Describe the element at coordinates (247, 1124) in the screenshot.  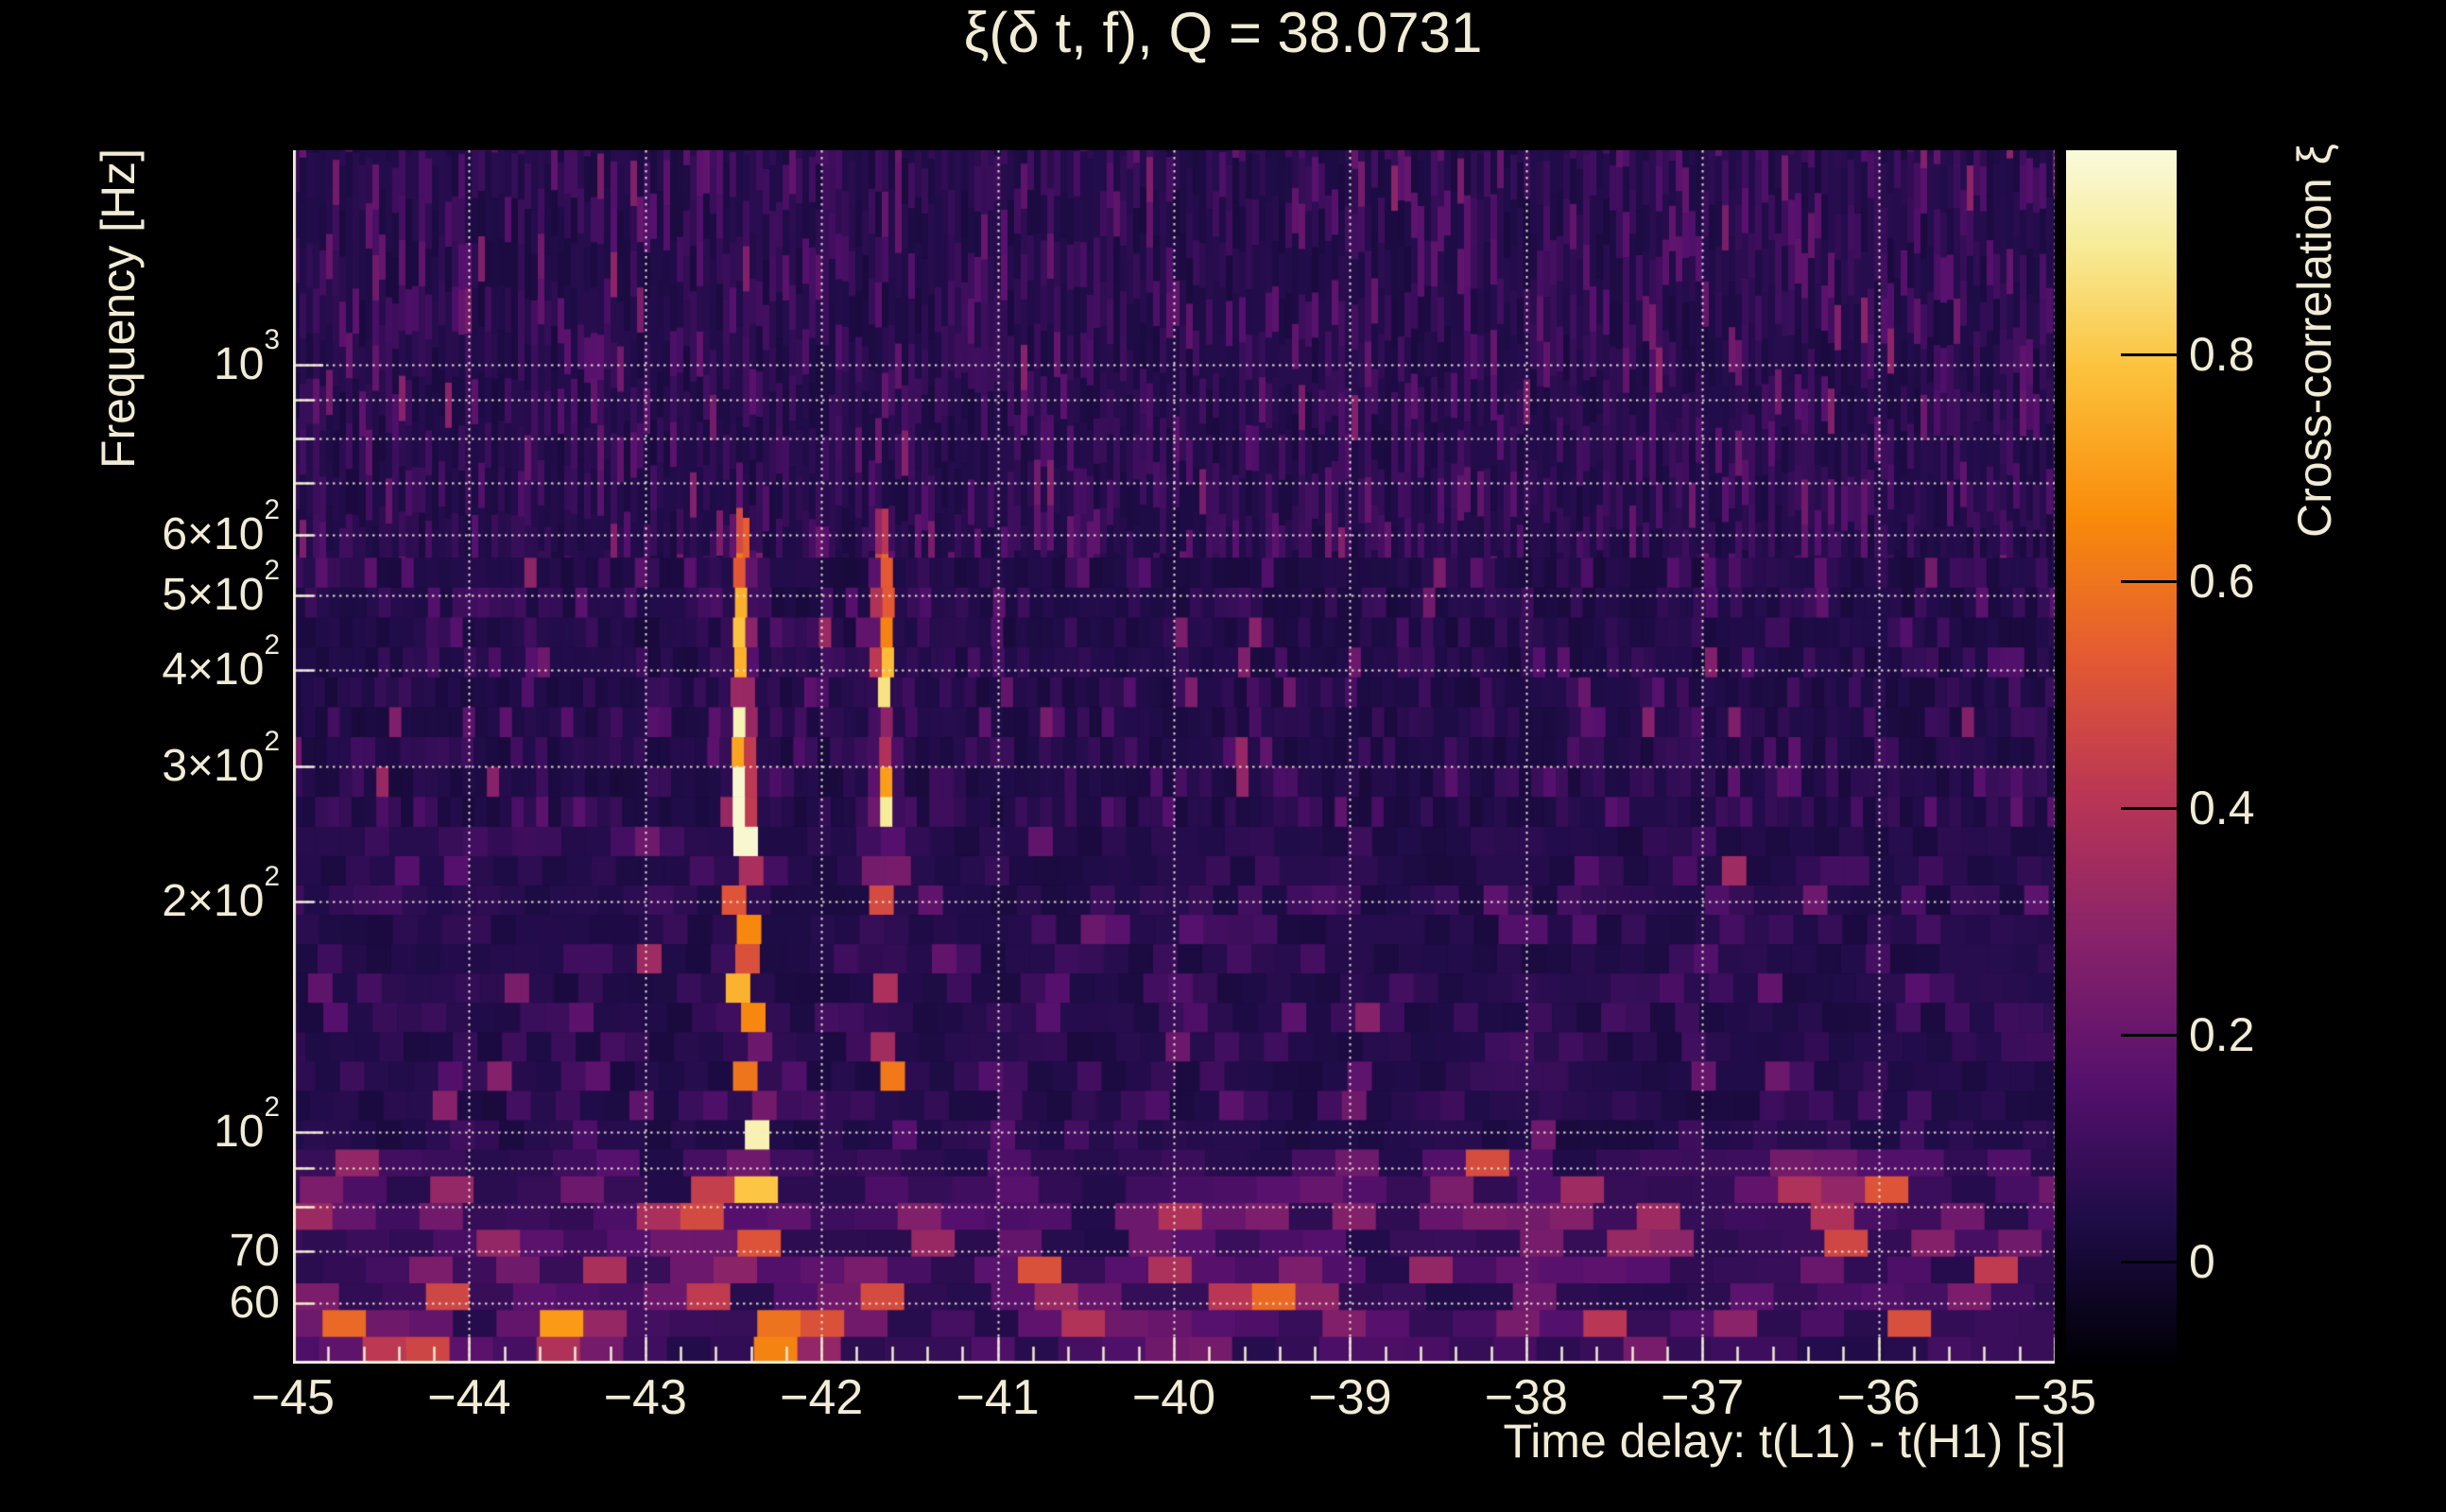
I see `y-tick-label: 102` at that location.